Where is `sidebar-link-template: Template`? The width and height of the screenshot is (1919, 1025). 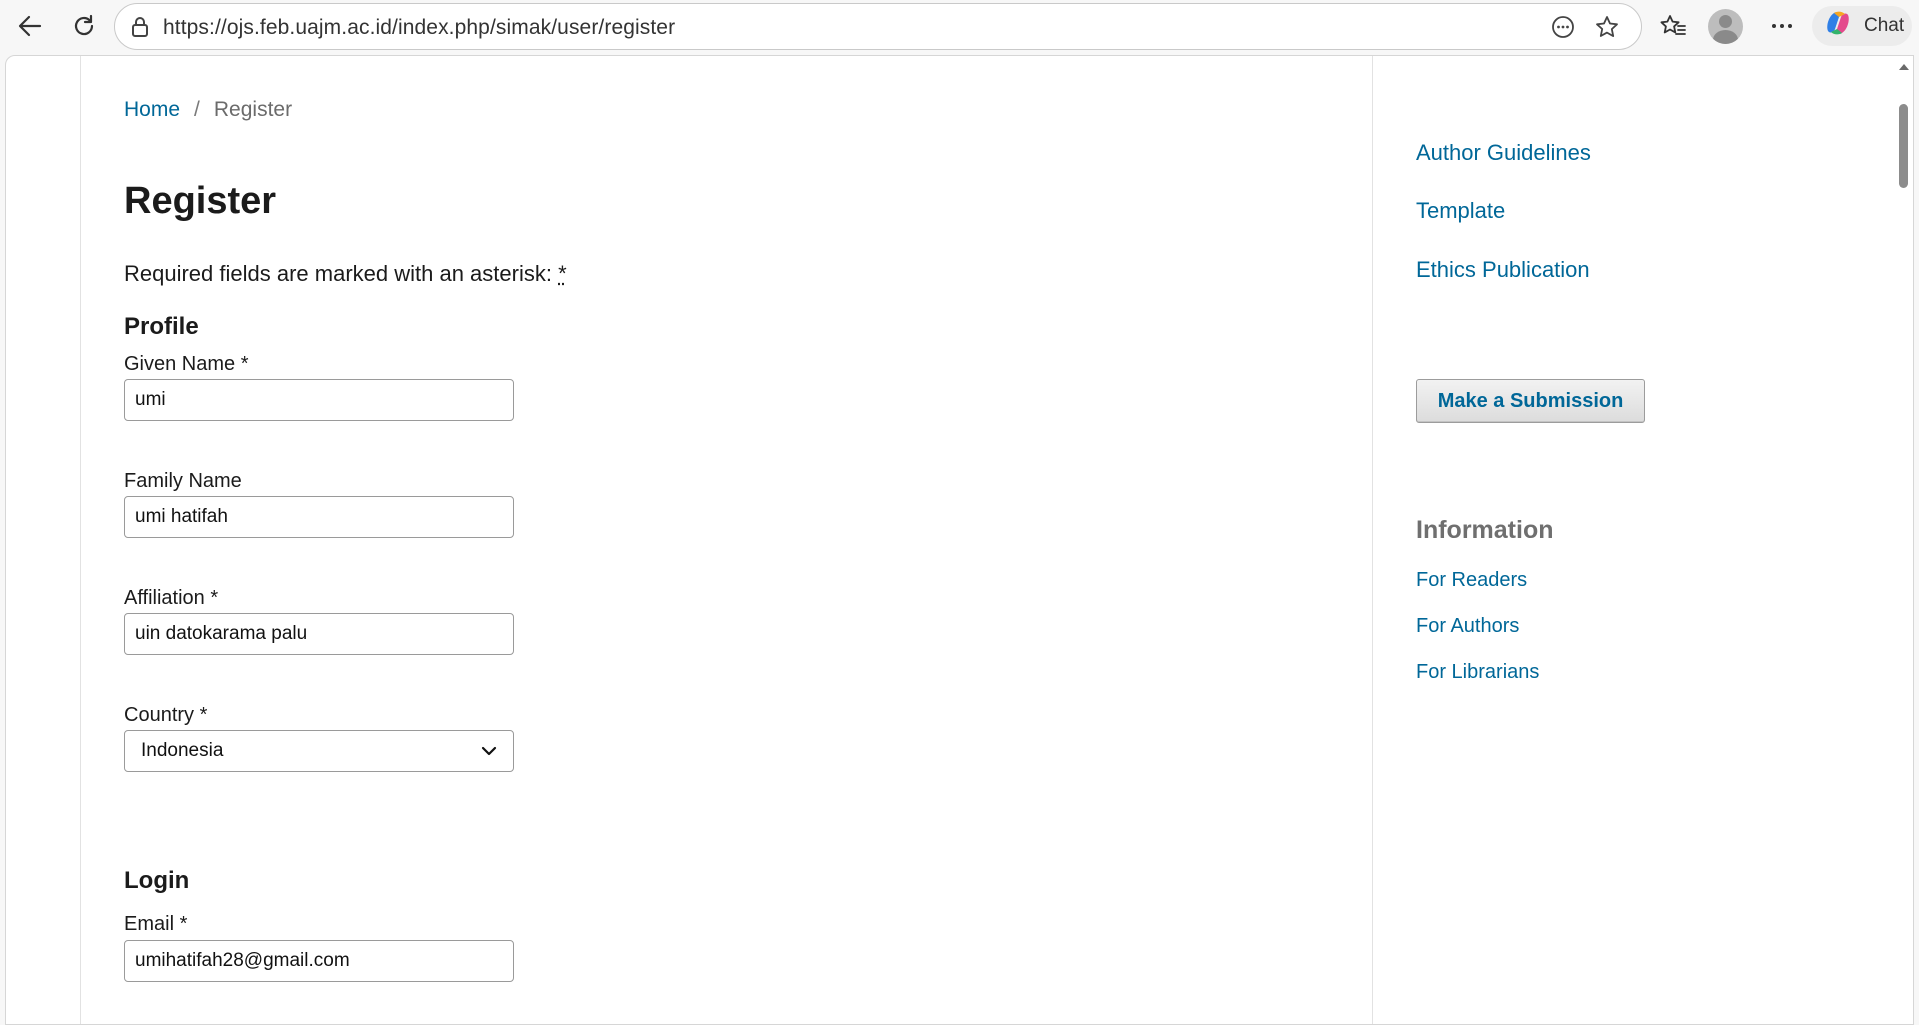
sidebar-link-template: Template is located at coordinates (1460, 211).